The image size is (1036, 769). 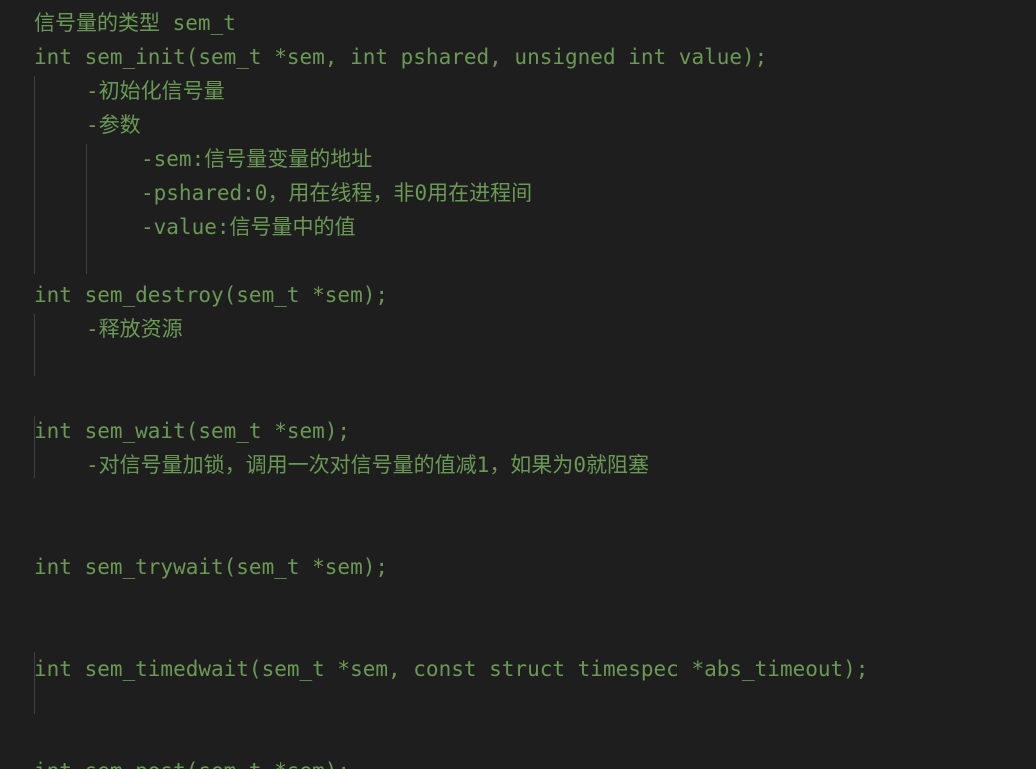 What do you see at coordinates (192, 431) in the screenshot?
I see `code-text-ascii: int sem_wait(sem_t *sem);` at bounding box center [192, 431].